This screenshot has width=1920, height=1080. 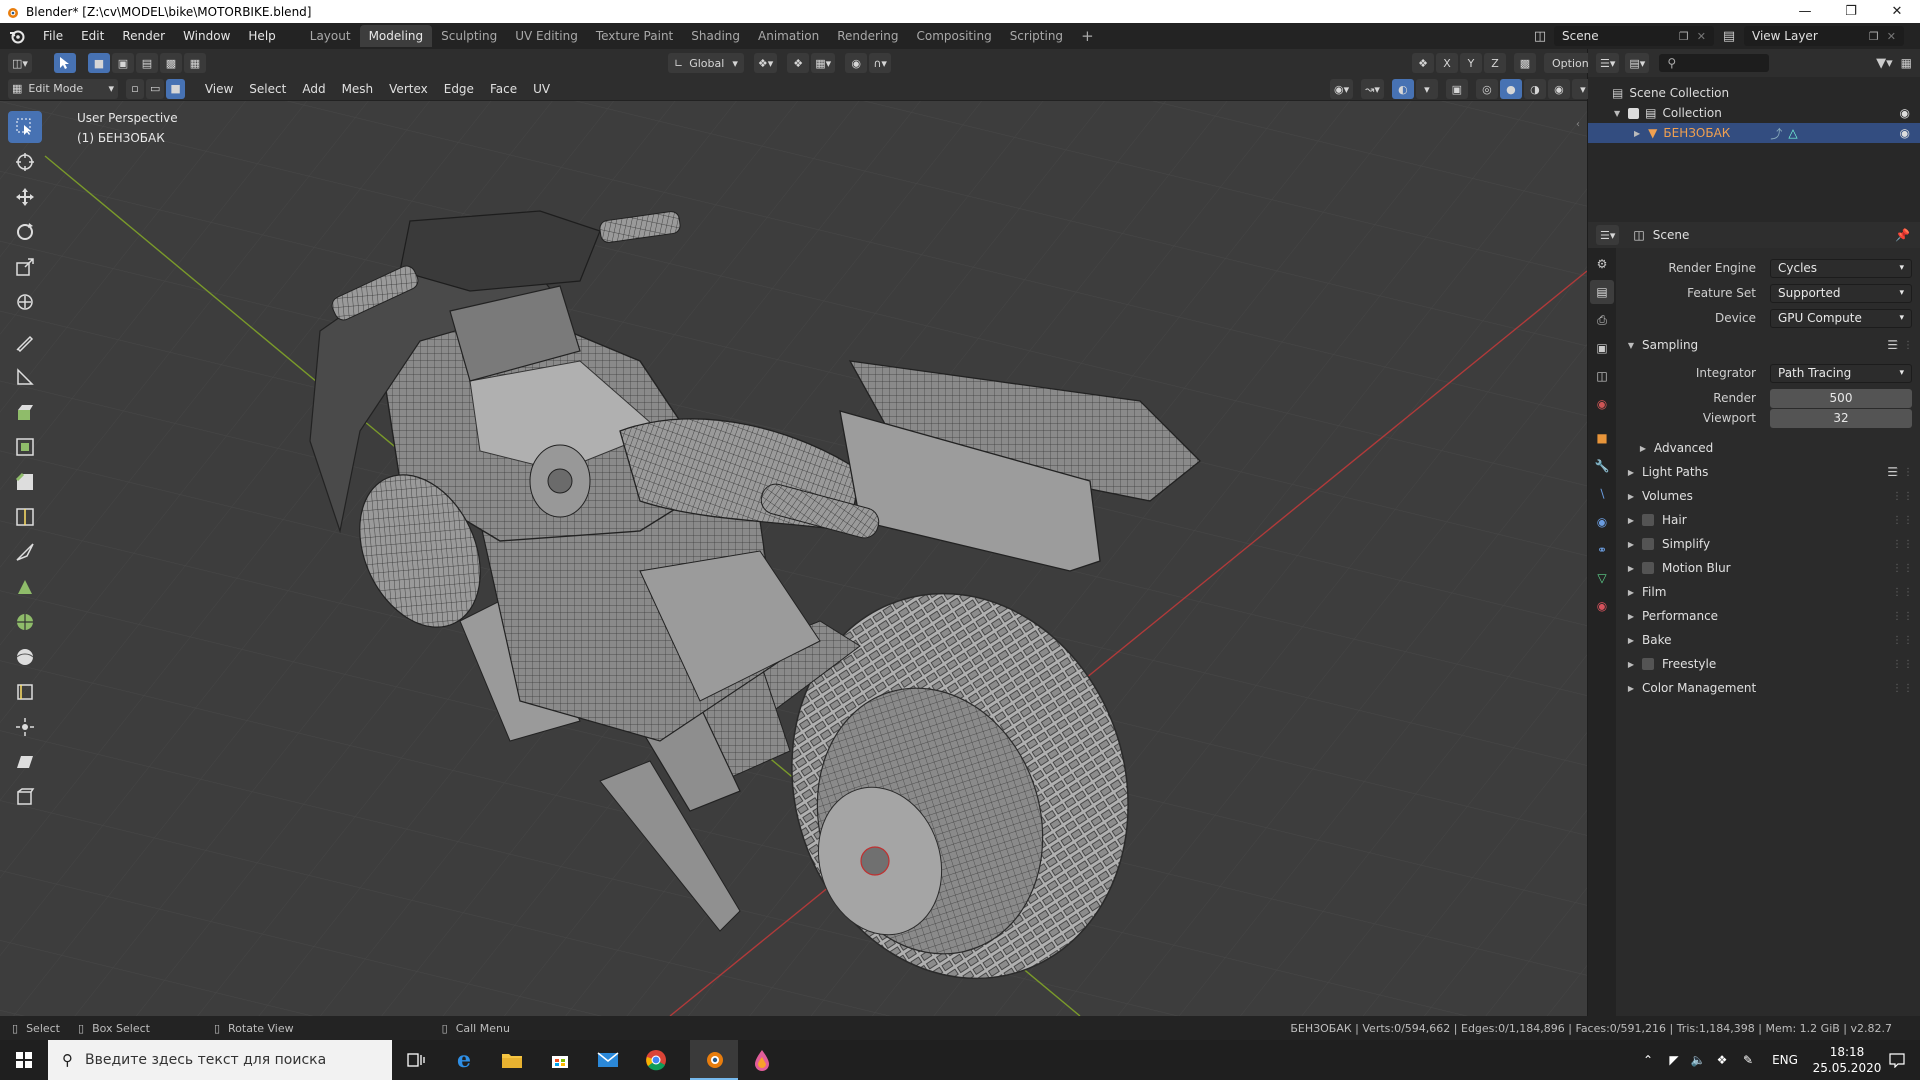 I want to click on tab-rendering: Rendering, so click(x=867, y=36).